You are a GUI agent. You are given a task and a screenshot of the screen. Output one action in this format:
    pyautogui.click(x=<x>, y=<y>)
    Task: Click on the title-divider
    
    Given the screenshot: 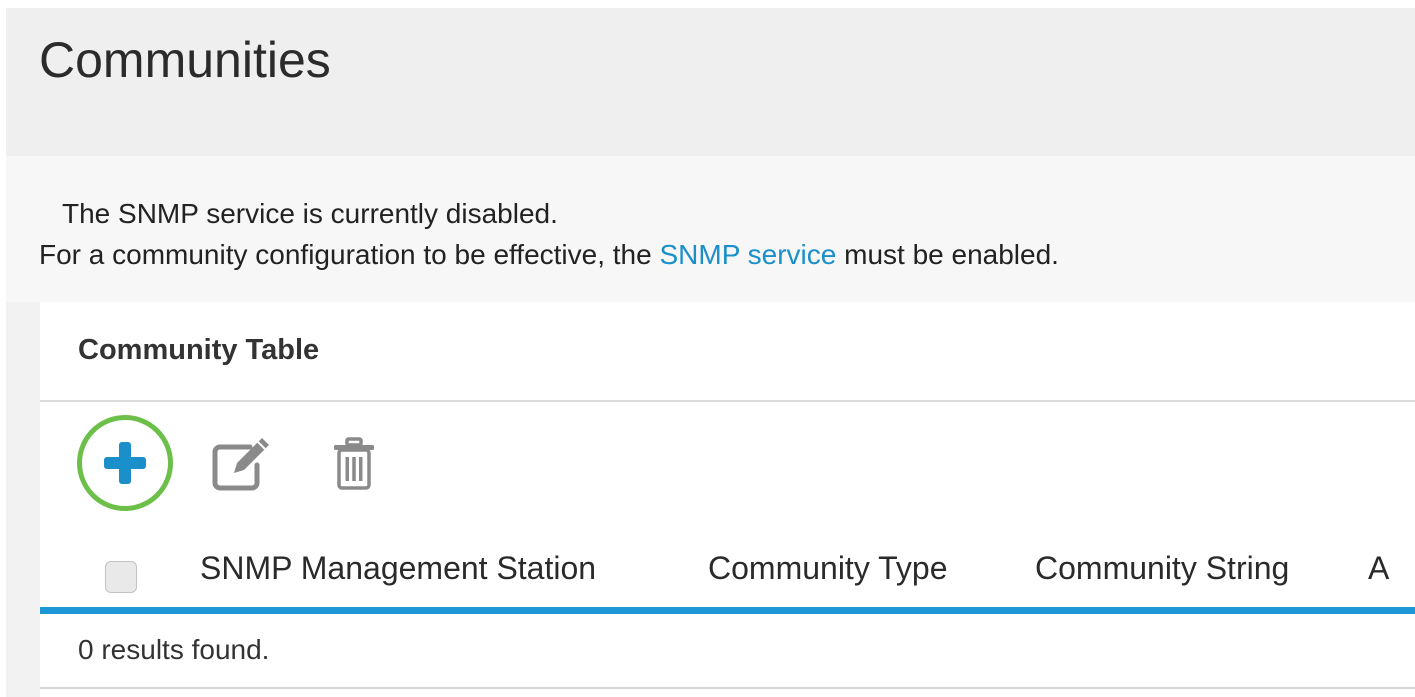 What is the action you would take?
    pyautogui.click(x=727, y=401)
    